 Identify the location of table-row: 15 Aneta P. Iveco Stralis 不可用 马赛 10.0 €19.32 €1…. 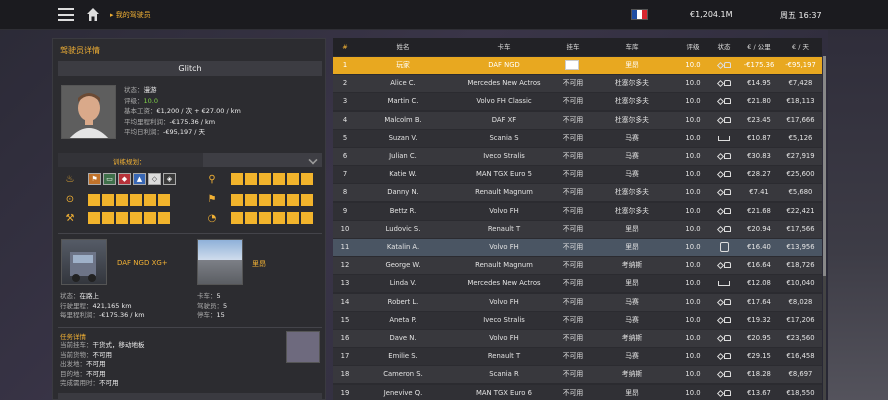
(577, 320).